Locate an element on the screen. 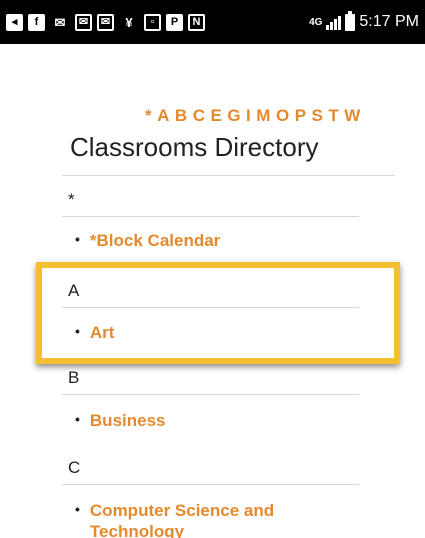 This screenshot has height=538, width=425. alpha-link-w: W is located at coordinates (352, 116).